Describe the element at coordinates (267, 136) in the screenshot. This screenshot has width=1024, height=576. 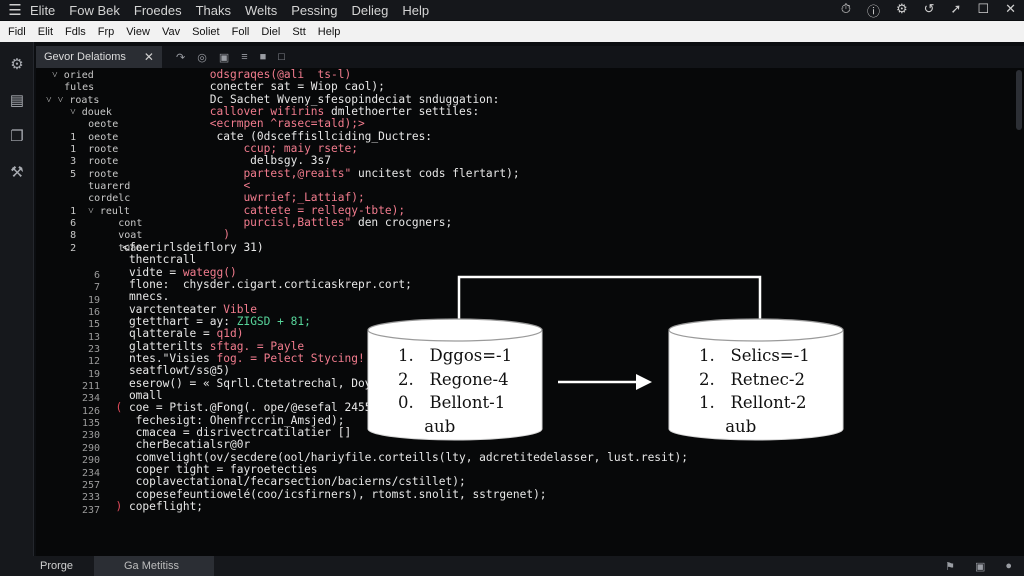
I see `code-token: cate (0dsceffisllciding_Ductres:` at that location.